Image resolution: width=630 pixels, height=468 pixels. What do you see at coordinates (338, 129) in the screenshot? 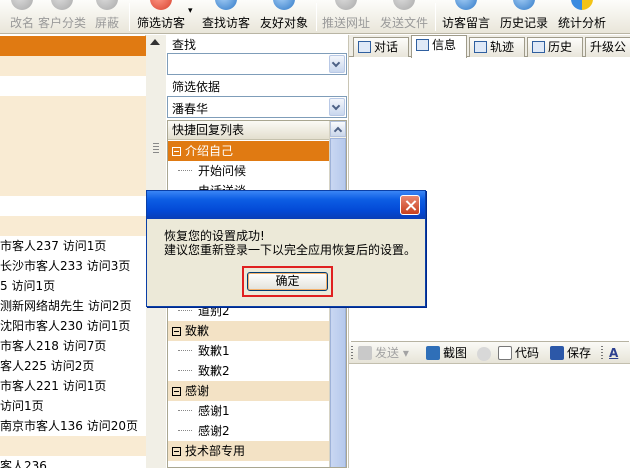
I see `scroll-up-button` at bounding box center [338, 129].